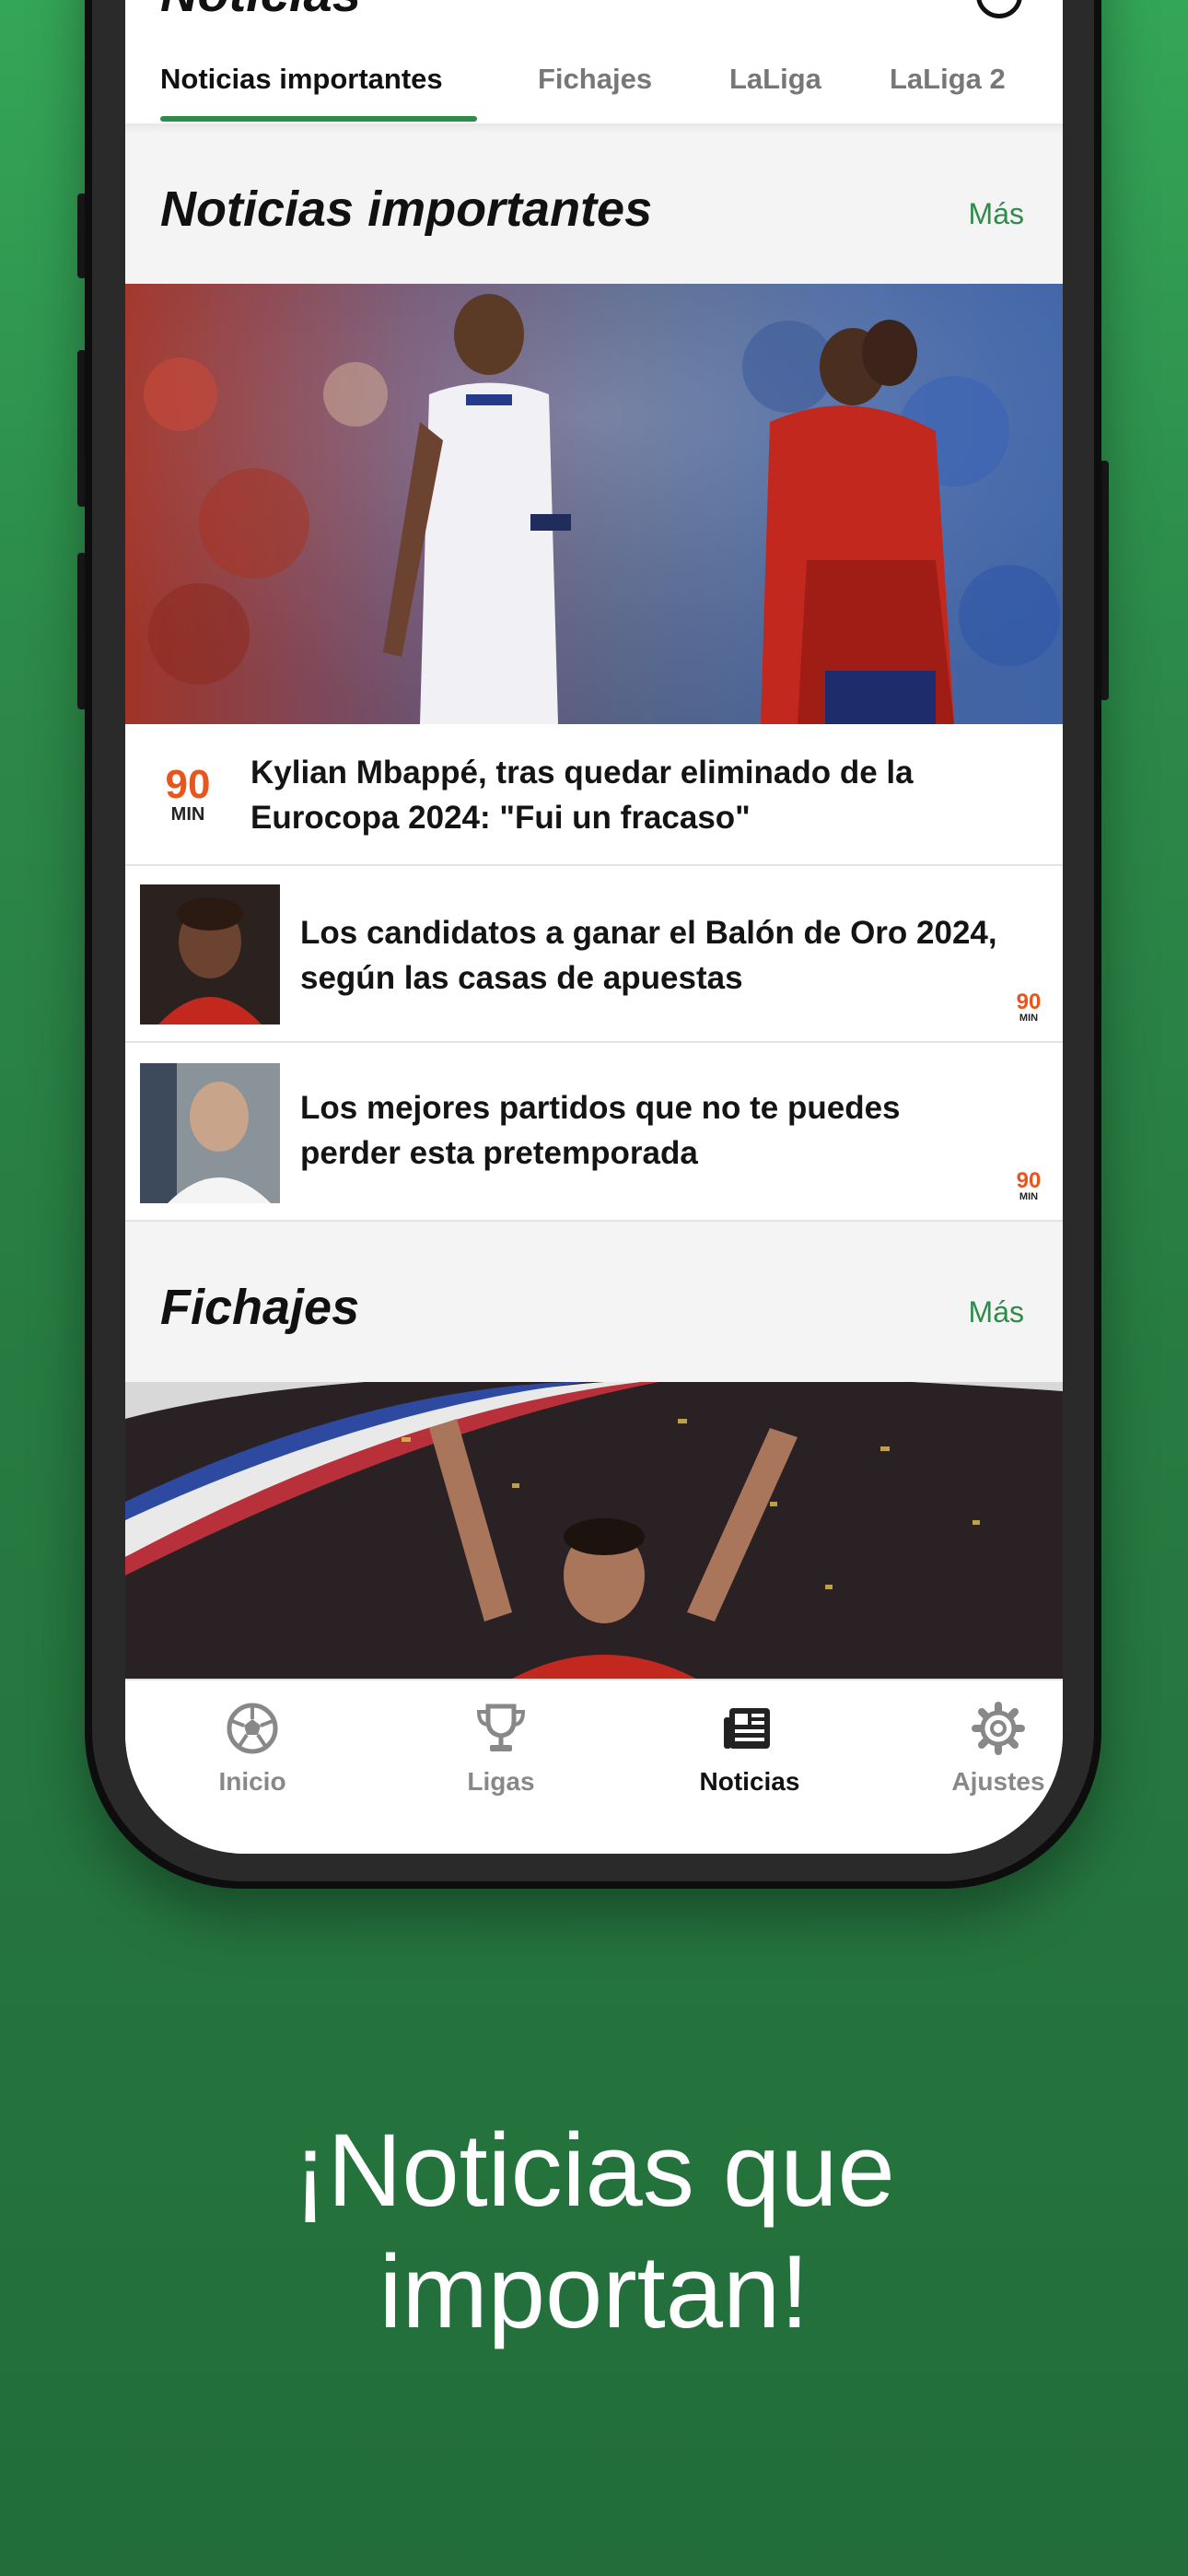  I want to click on nav-item-ligas: Ligas, so click(501, 1749).